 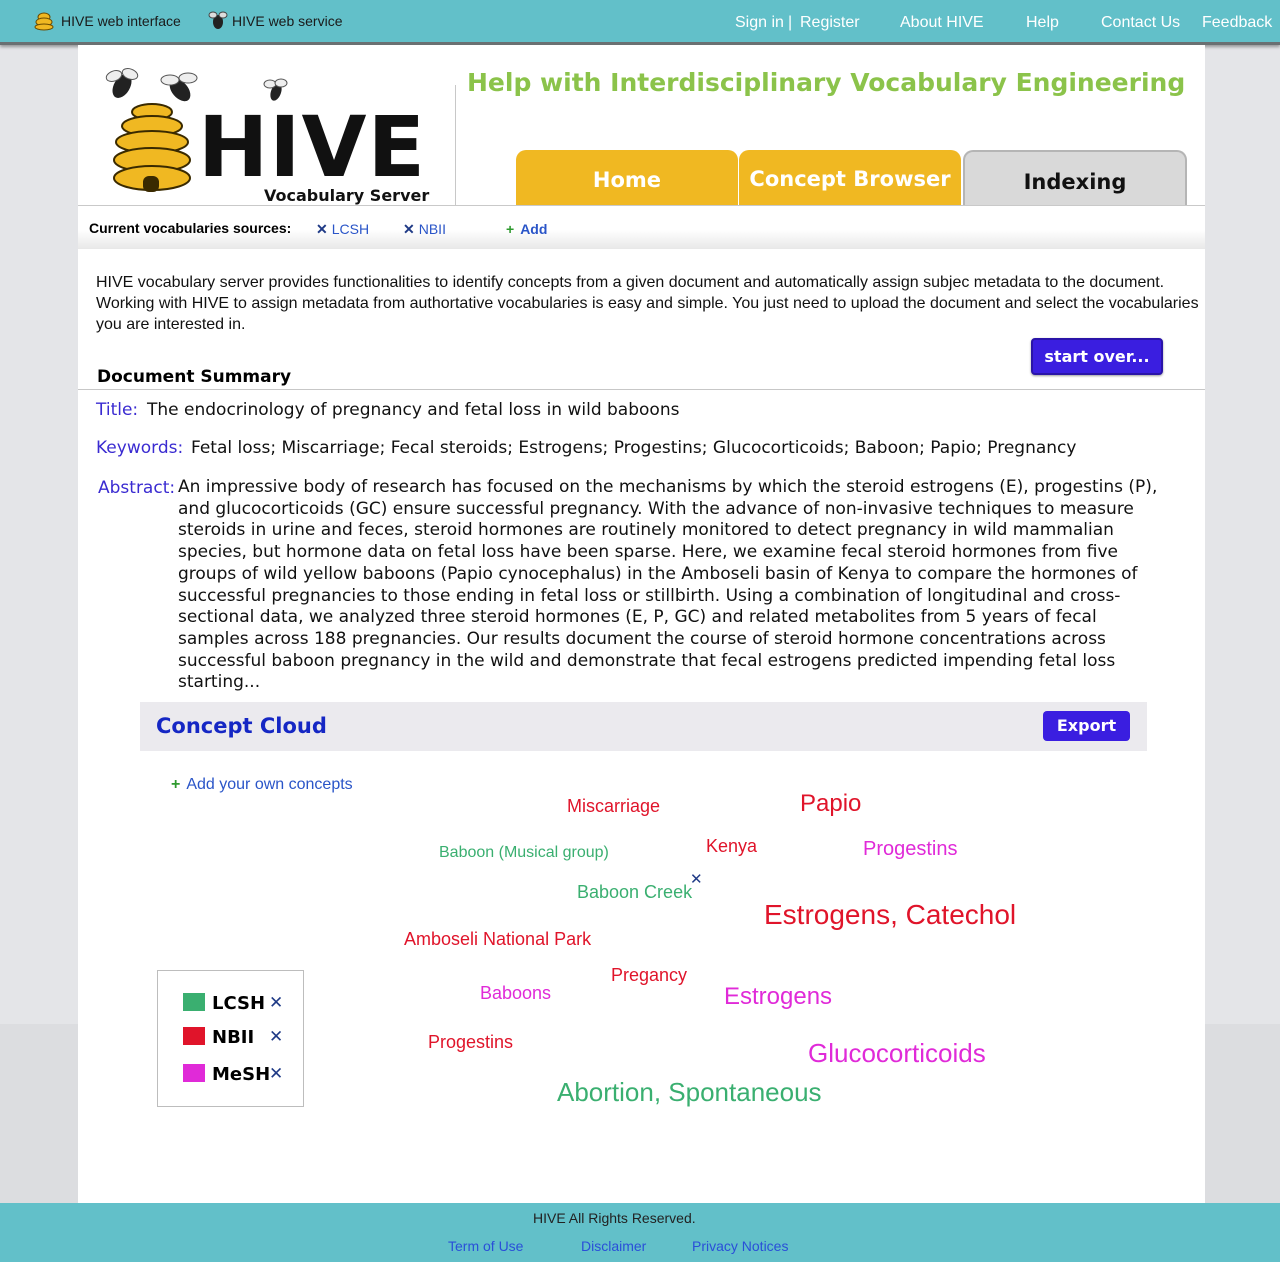 I want to click on remove-nbii-legend-icon: ✕, so click(x=276, y=1037).